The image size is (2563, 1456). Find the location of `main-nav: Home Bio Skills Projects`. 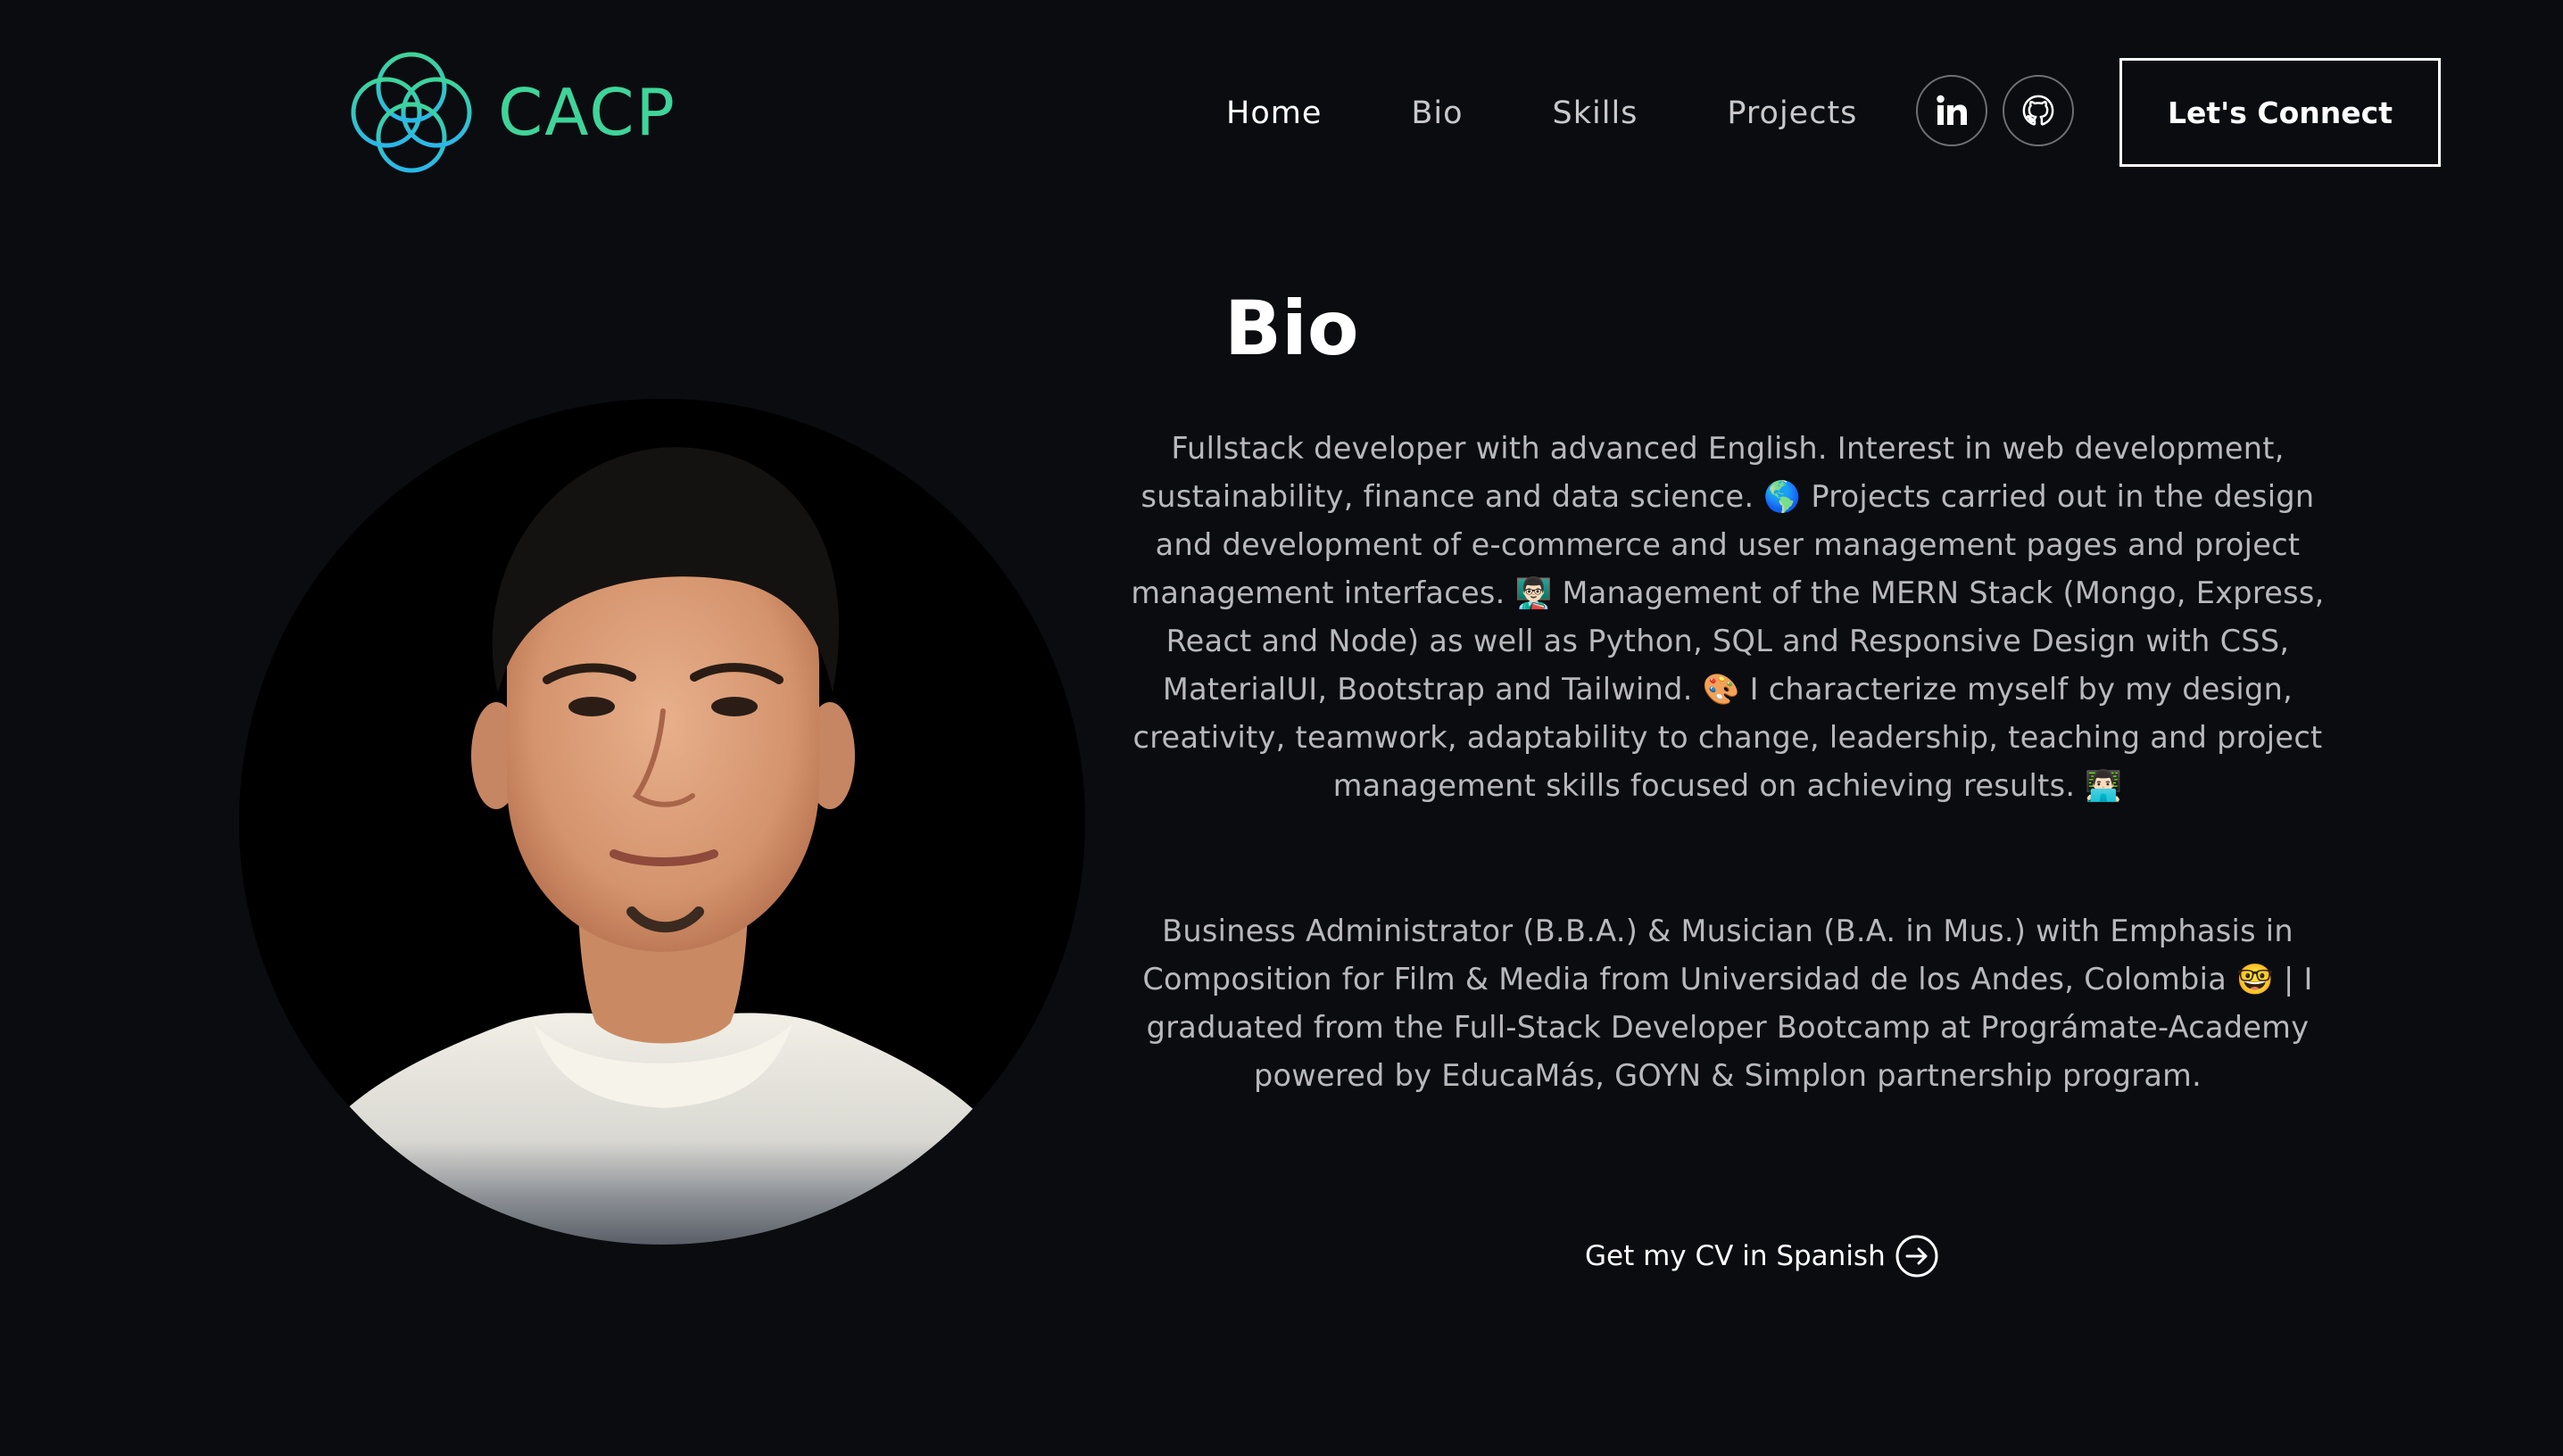

main-nav: Home Bio Skills Projects is located at coordinates (1541, 113).